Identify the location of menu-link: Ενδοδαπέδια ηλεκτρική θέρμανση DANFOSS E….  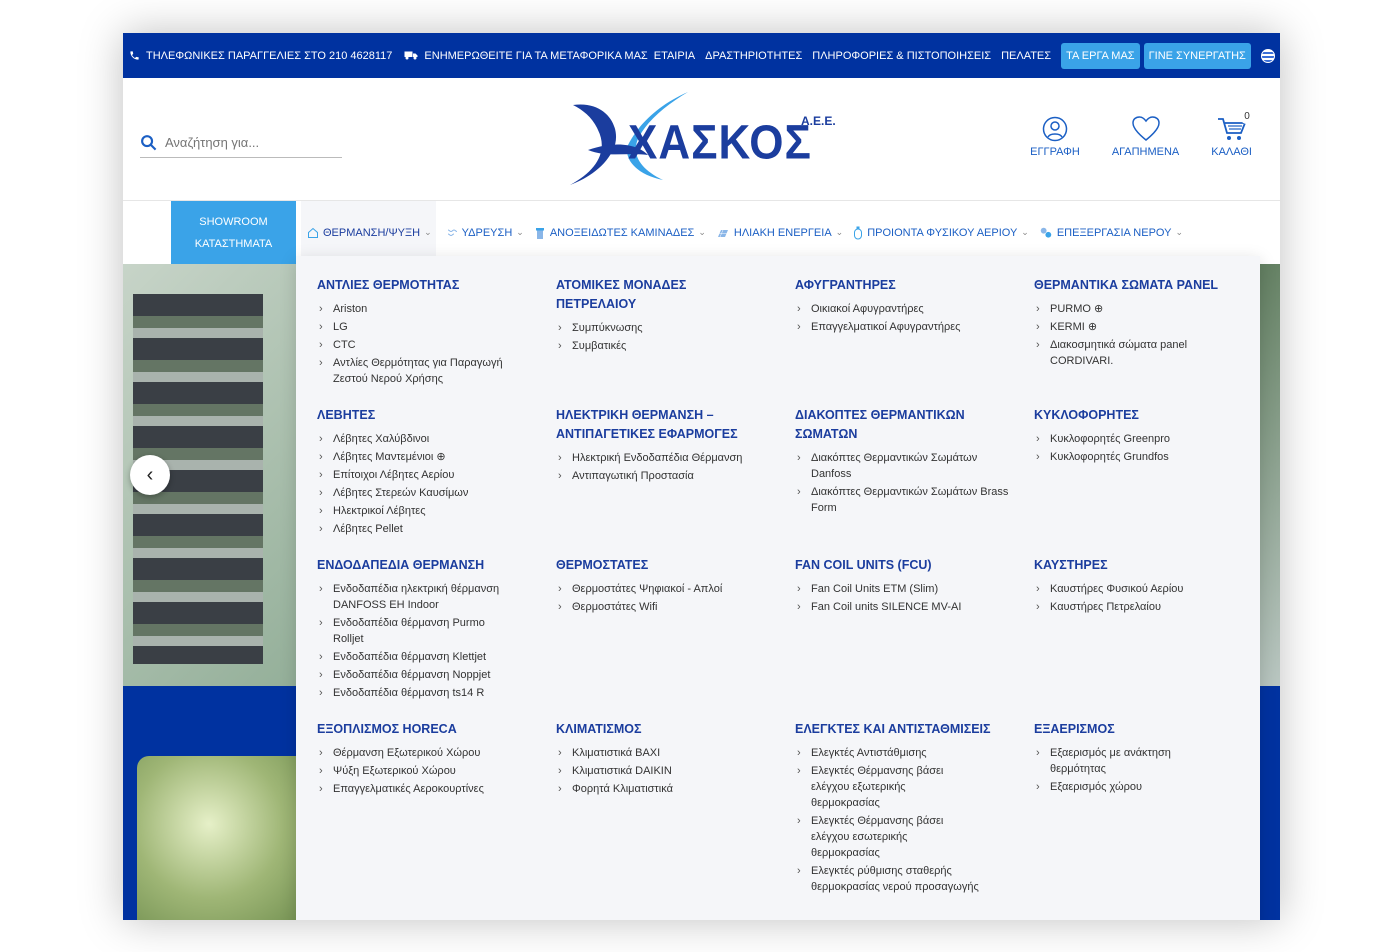
(427, 597).